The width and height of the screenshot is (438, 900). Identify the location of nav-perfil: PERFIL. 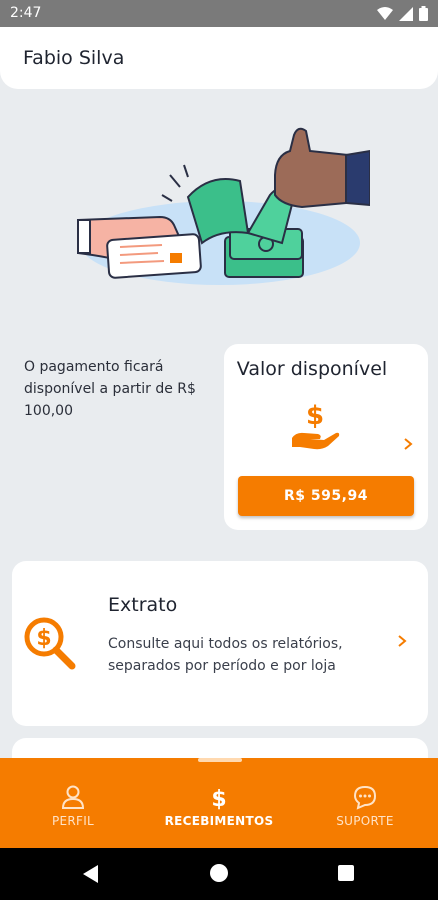
(73, 806).